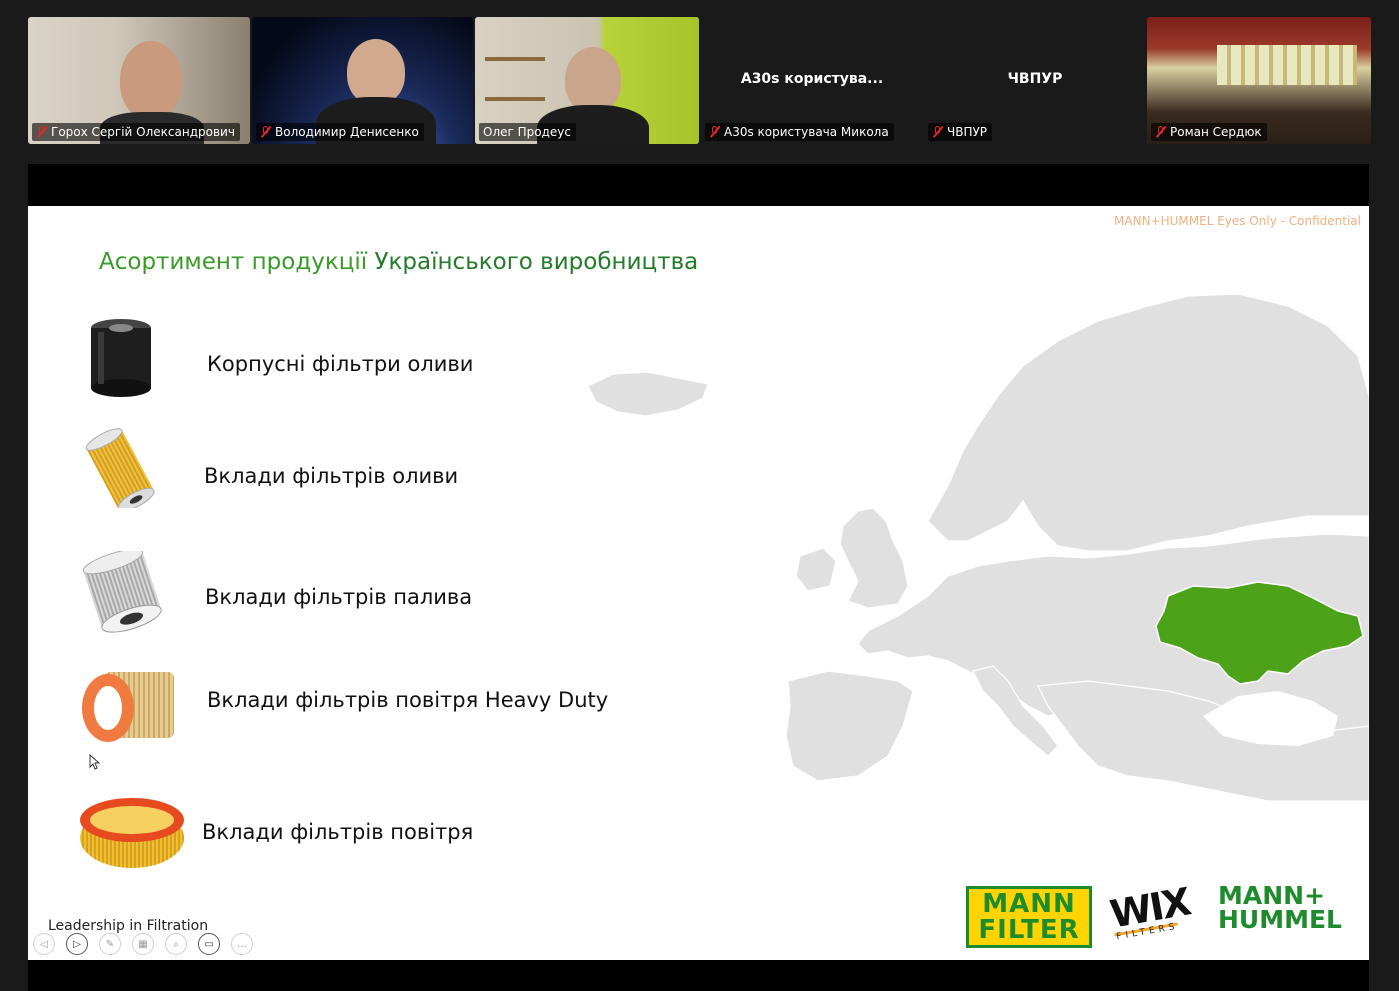  I want to click on participant-display-name: ЧВПУР, so click(1035, 79).